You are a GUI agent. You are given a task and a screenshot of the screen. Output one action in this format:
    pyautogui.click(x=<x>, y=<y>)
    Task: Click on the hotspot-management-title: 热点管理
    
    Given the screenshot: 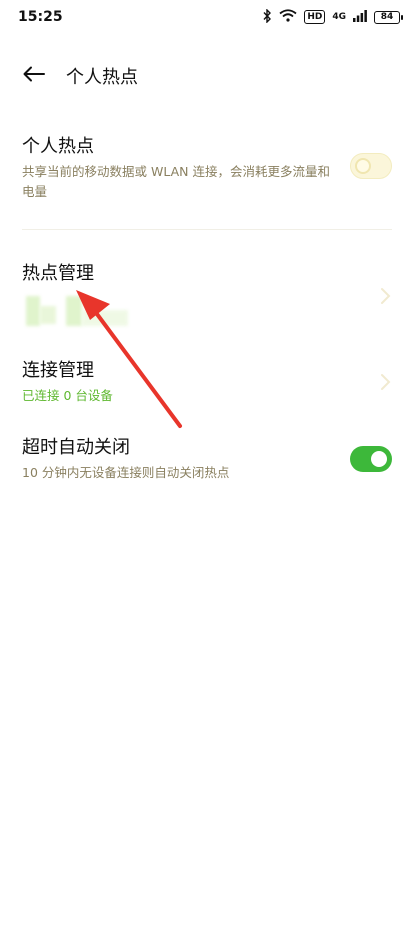 What is the action you would take?
    pyautogui.click(x=58, y=273)
    